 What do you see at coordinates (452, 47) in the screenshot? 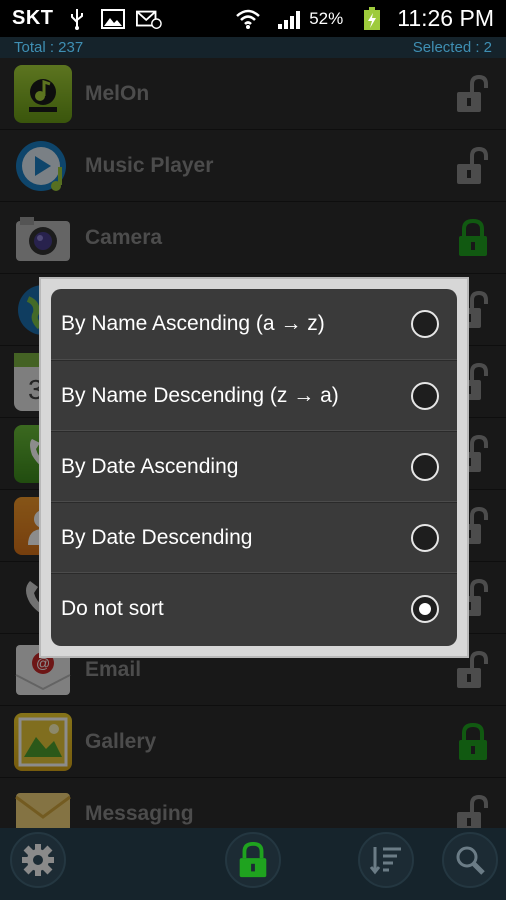
I see `selected-count: Selected : 2` at bounding box center [452, 47].